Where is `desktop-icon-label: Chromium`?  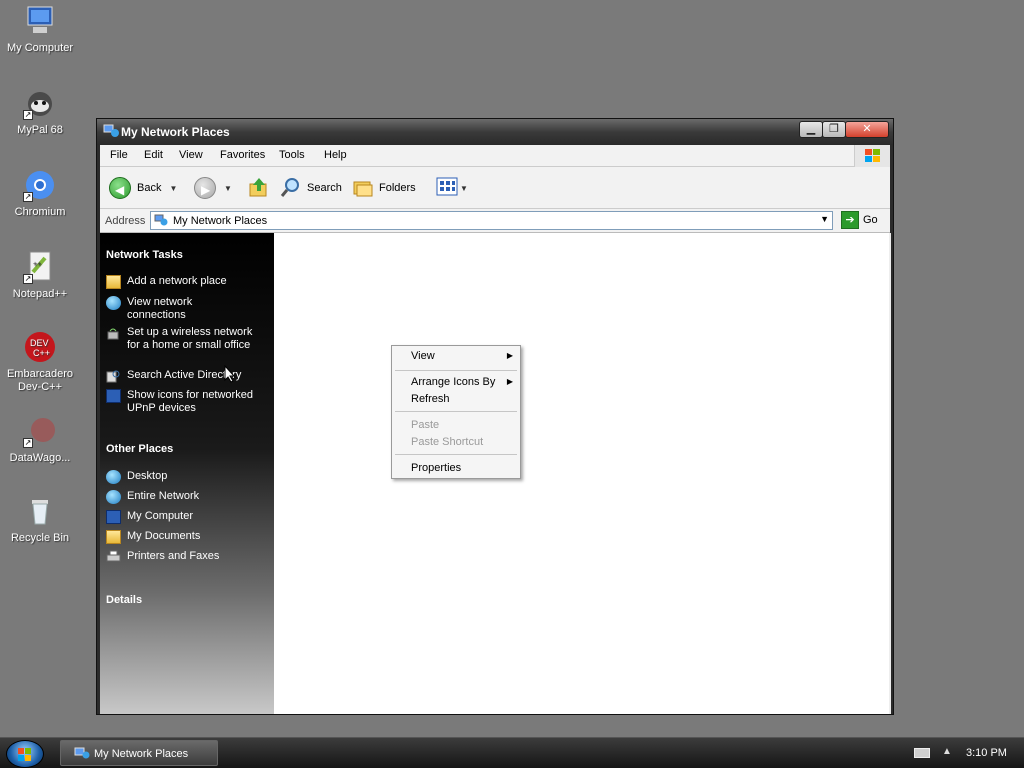
desktop-icon-label: Chromium is located at coordinates (40, 212).